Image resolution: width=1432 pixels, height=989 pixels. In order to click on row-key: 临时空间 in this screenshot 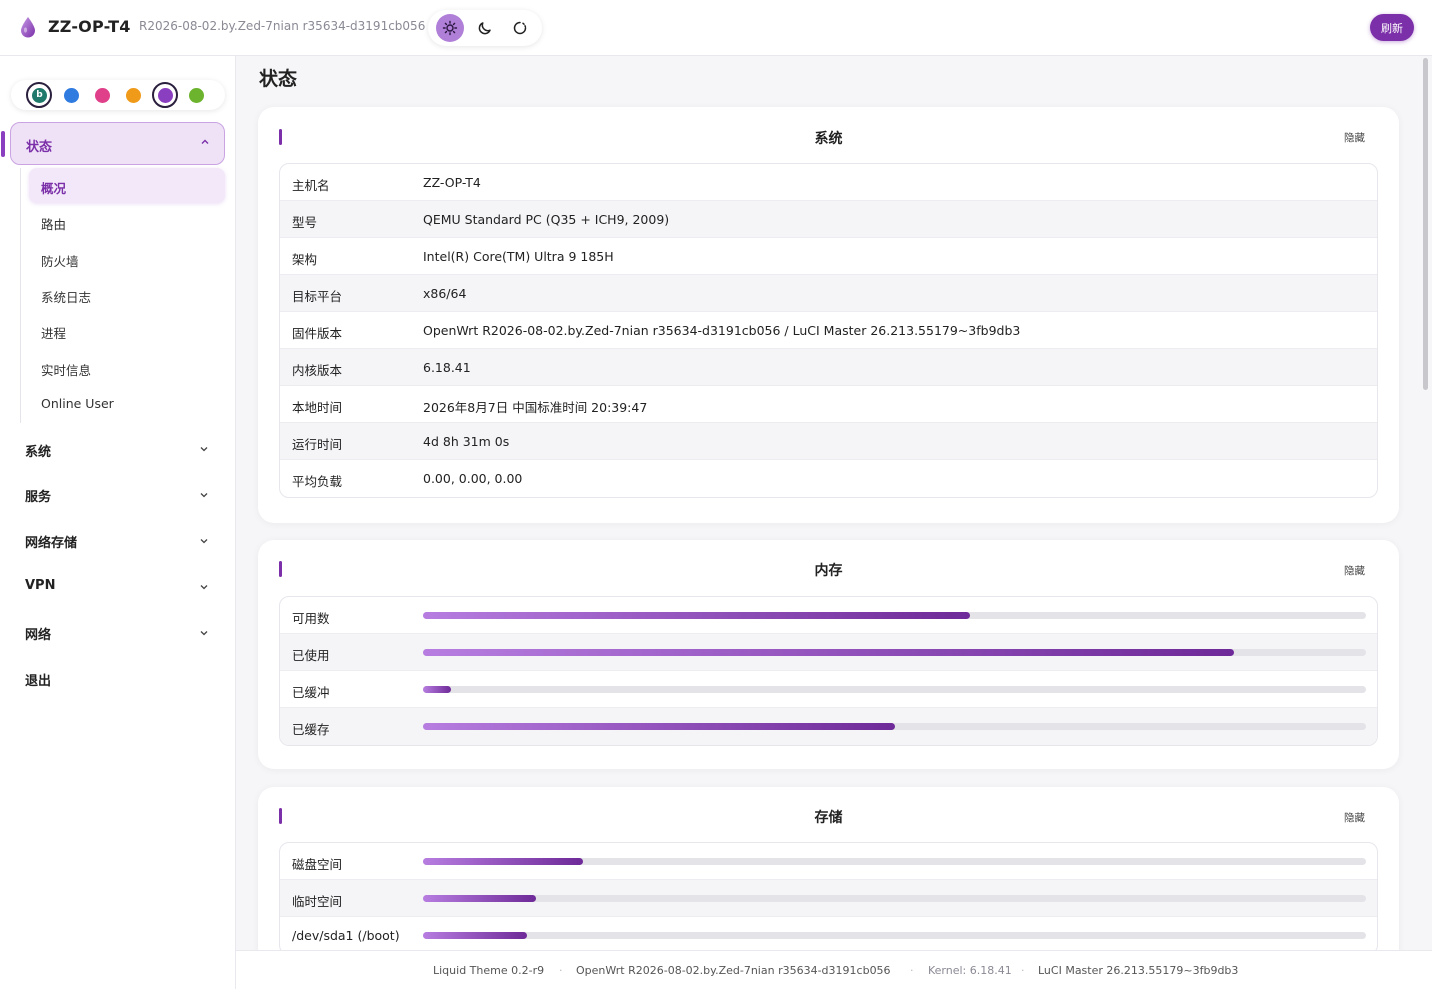, I will do `click(317, 901)`.